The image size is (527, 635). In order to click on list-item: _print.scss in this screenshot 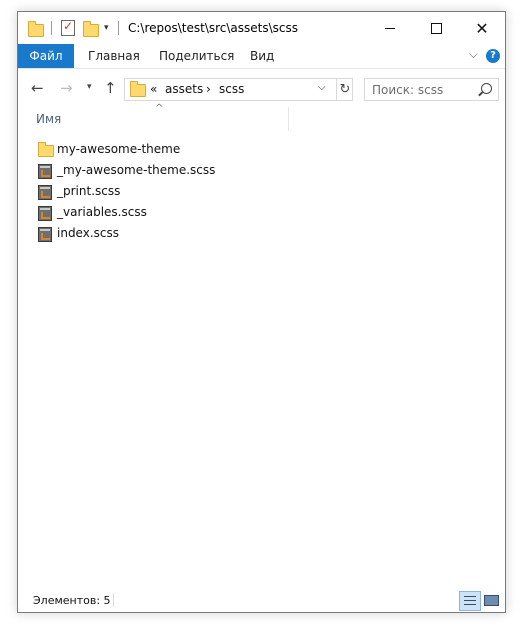, I will do `click(261, 192)`.